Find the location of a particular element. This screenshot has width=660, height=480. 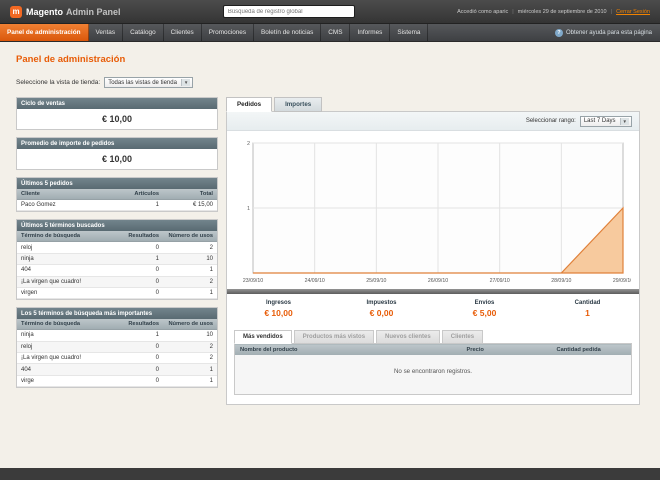

empty-message: No se encontraron registros. is located at coordinates (433, 375).